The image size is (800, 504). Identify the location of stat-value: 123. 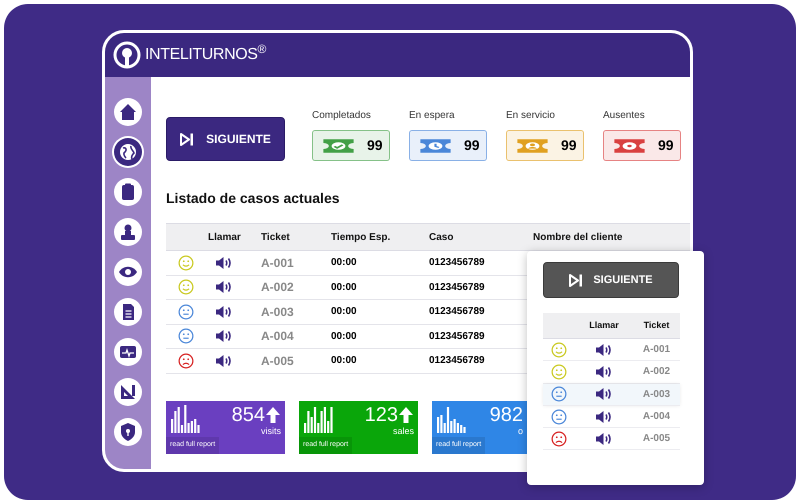
(381, 414).